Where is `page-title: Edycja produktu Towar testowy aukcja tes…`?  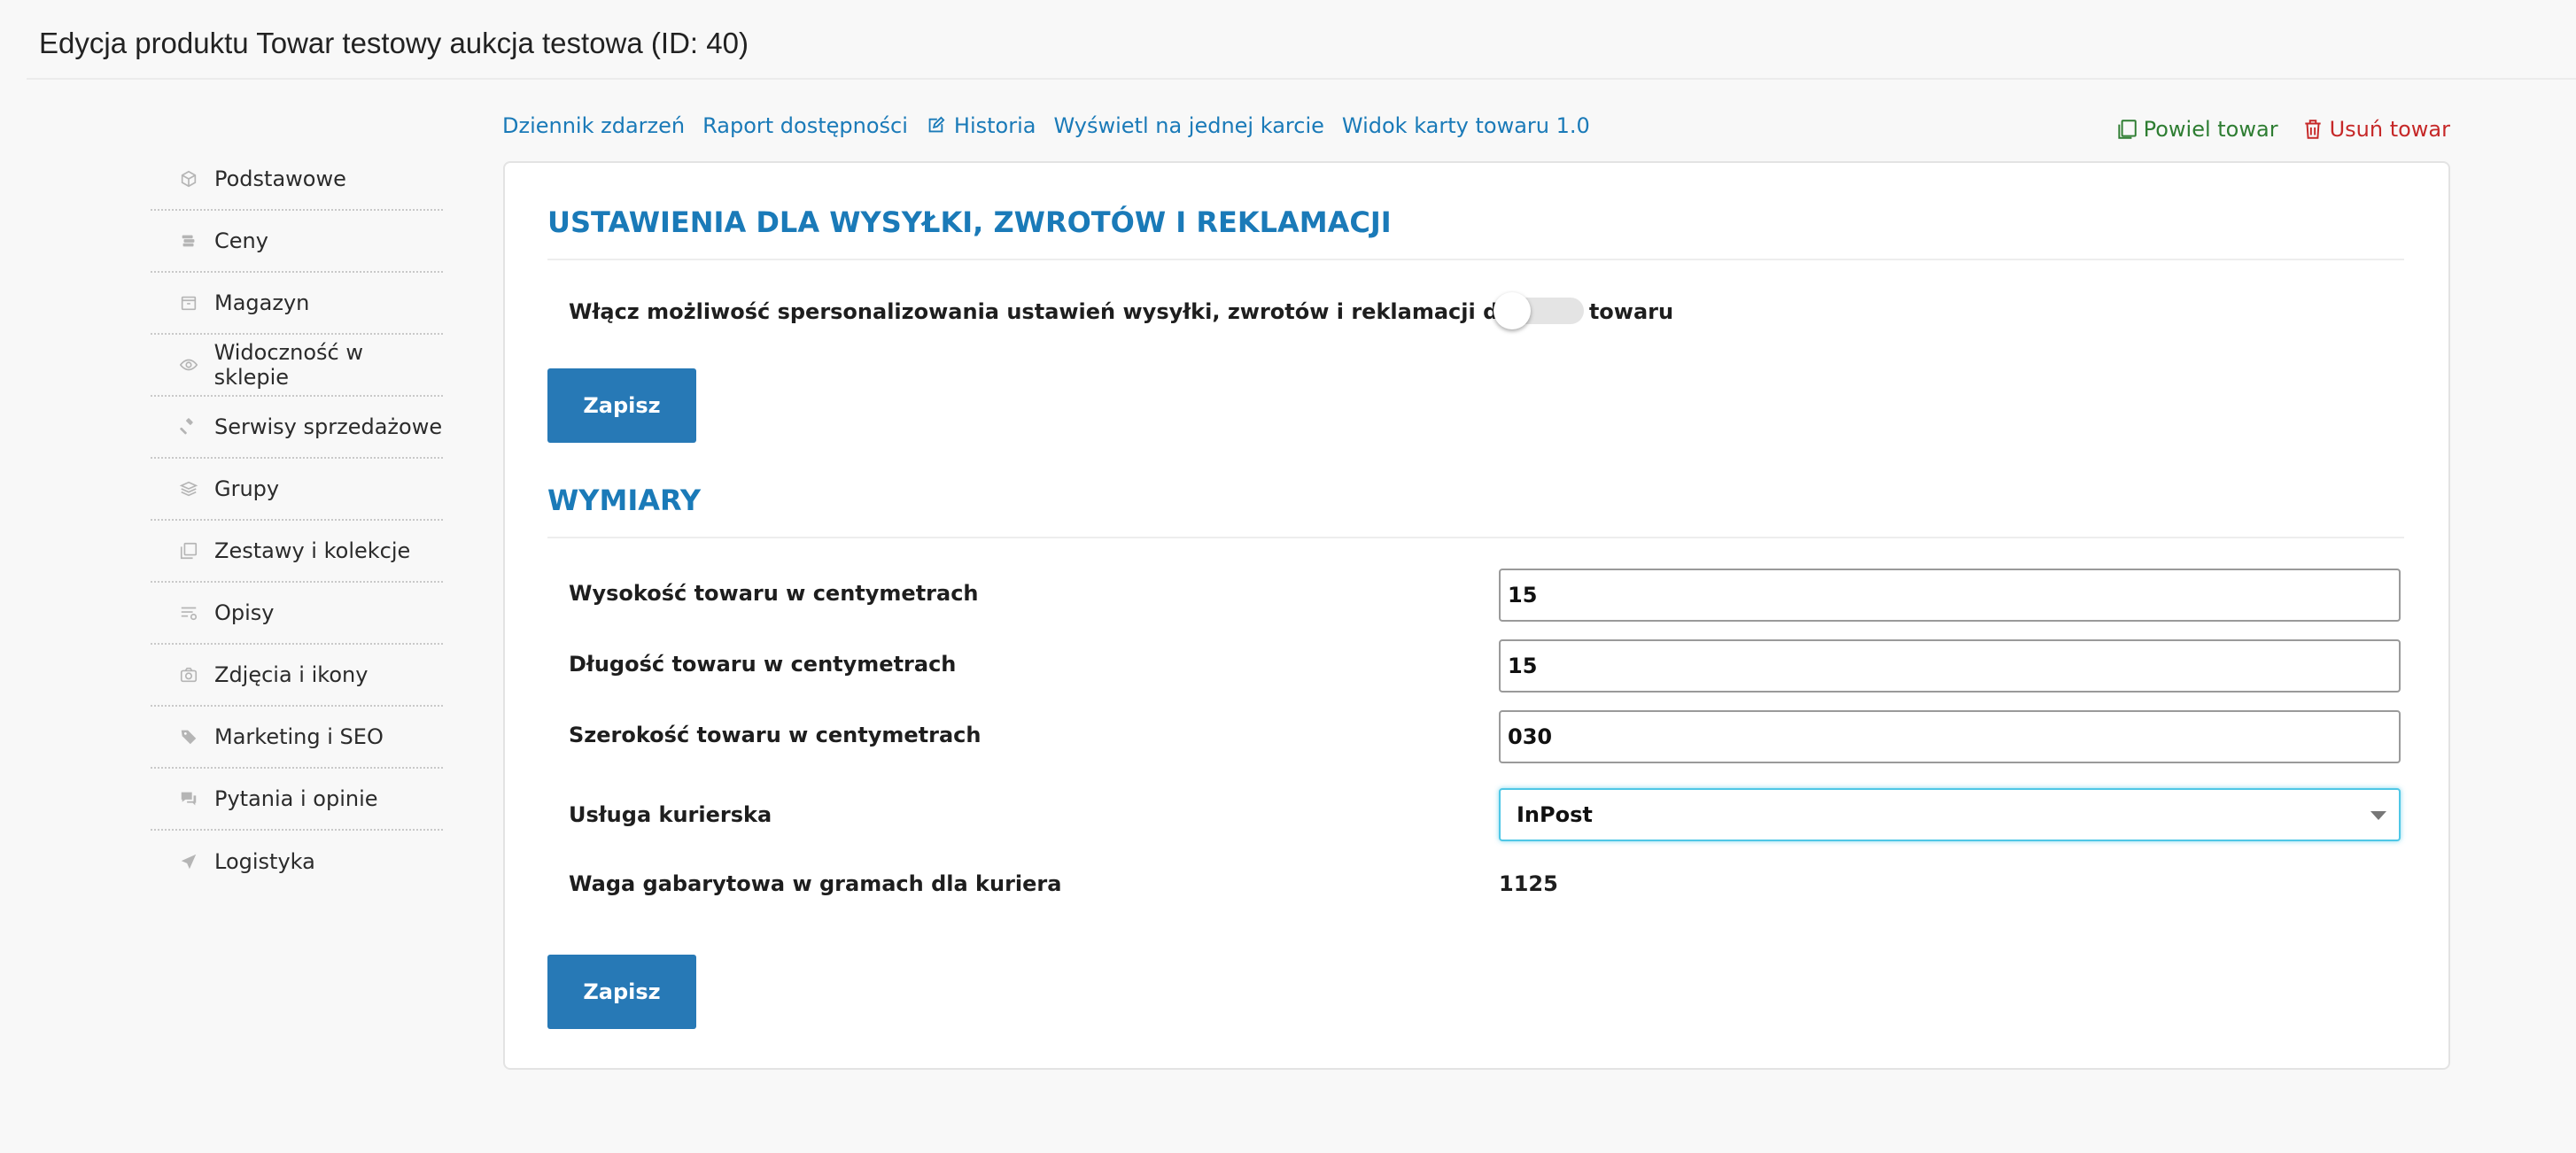 page-title: Edycja produktu Towar testowy aukcja tes… is located at coordinates (394, 43).